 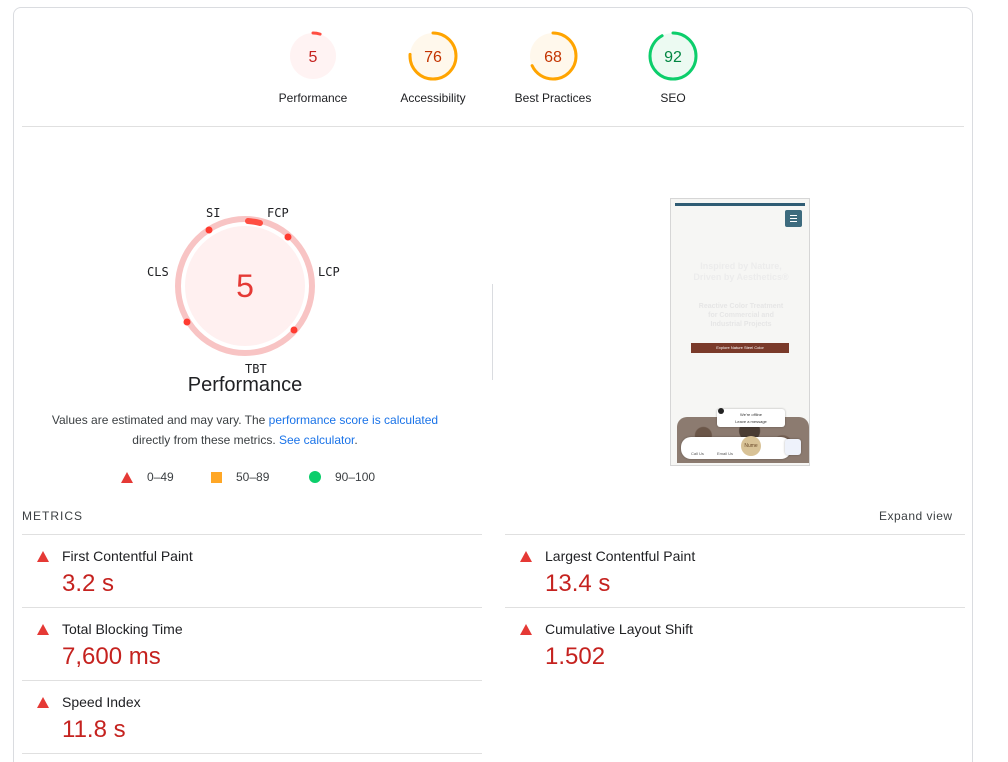 I want to click on see-calculator-link: See calculator, so click(x=316, y=440).